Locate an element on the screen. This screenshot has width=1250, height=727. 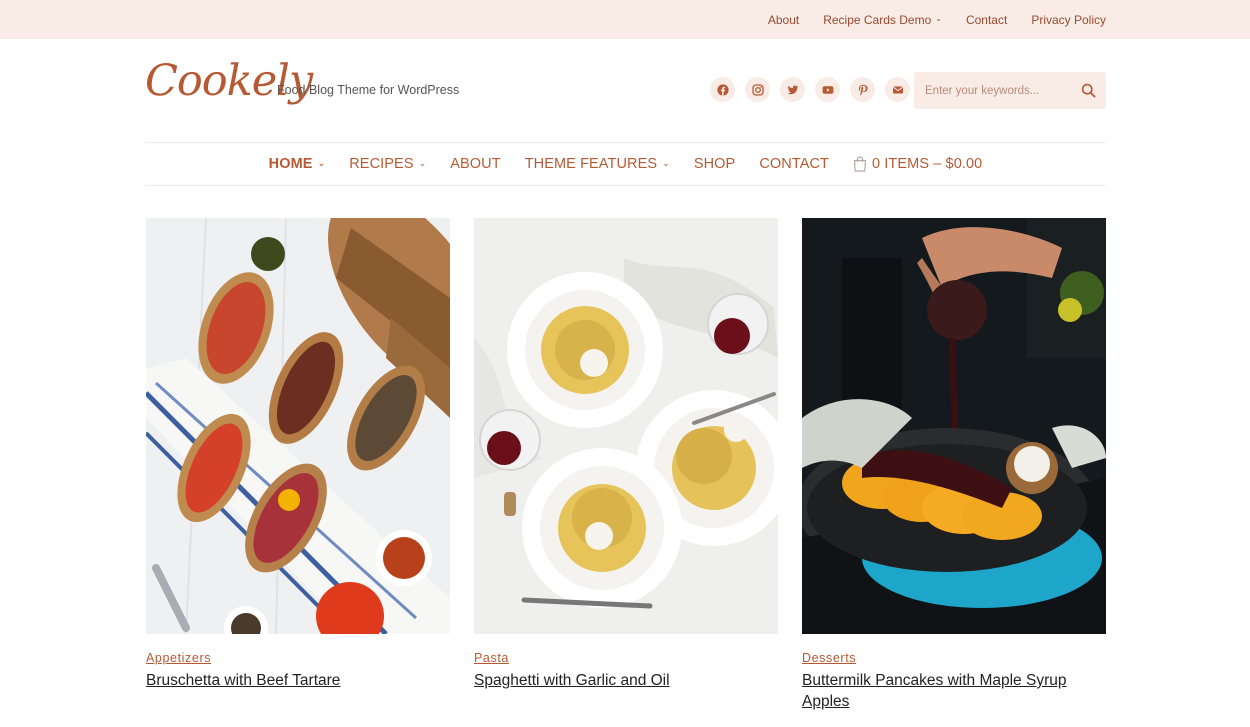
nav-item-about-label: ABOUT is located at coordinates (475, 164).